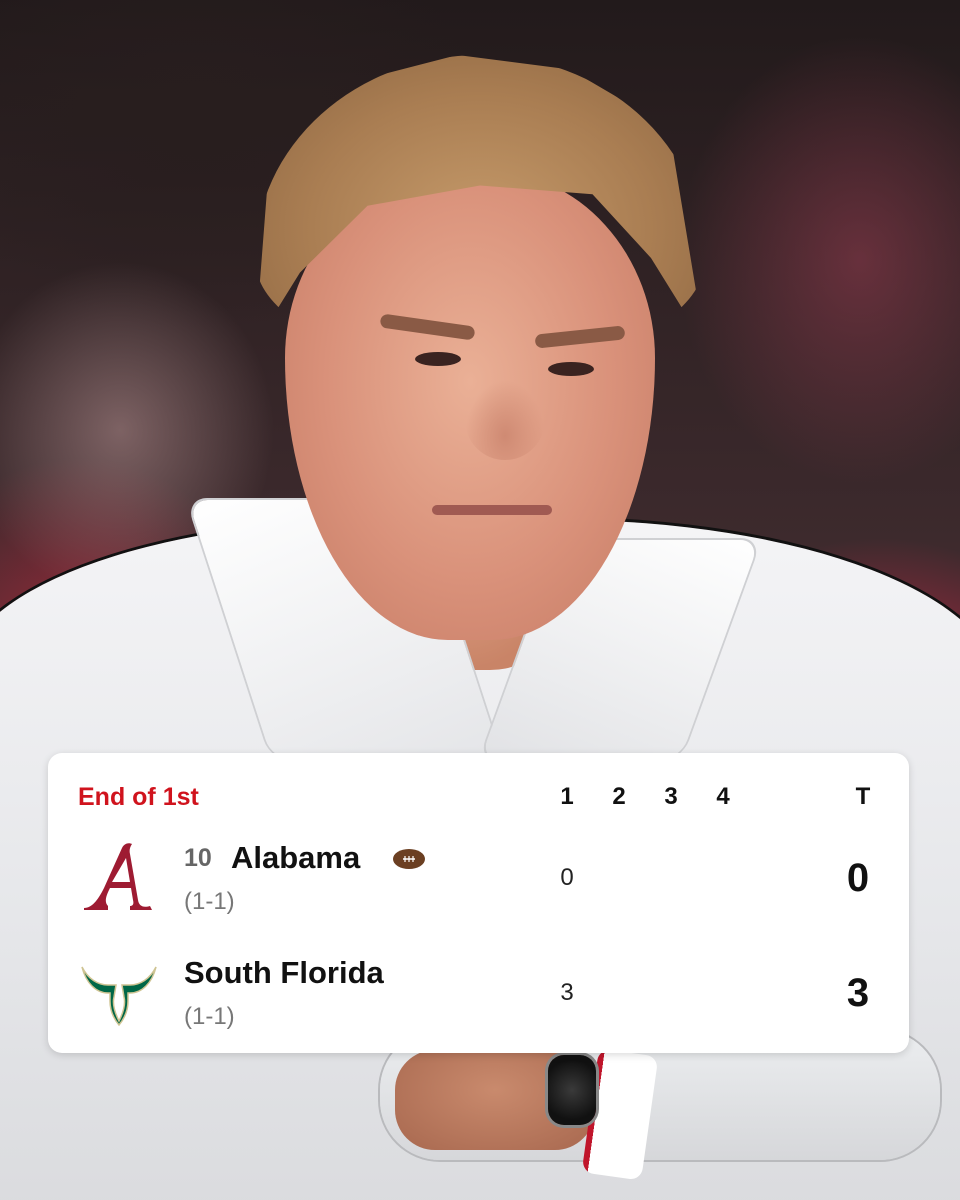 This screenshot has height=1200, width=960. What do you see at coordinates (863, 796) in the screenshot?
I see `total-header: T` at bounding box center [863, 796].